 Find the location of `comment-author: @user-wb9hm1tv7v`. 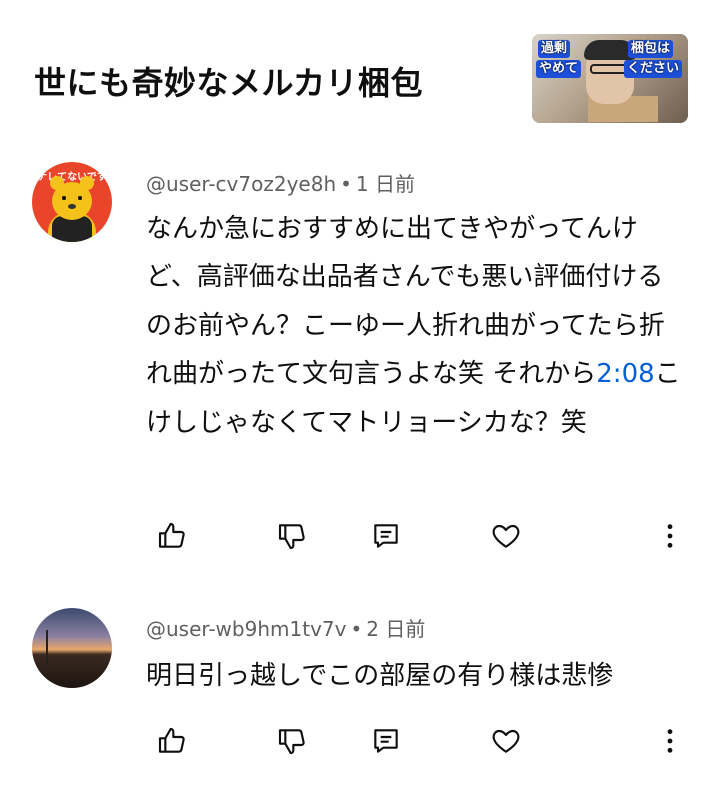

comment-author: @user-wb9hm1tv7v is located at coordinates (246, 629).